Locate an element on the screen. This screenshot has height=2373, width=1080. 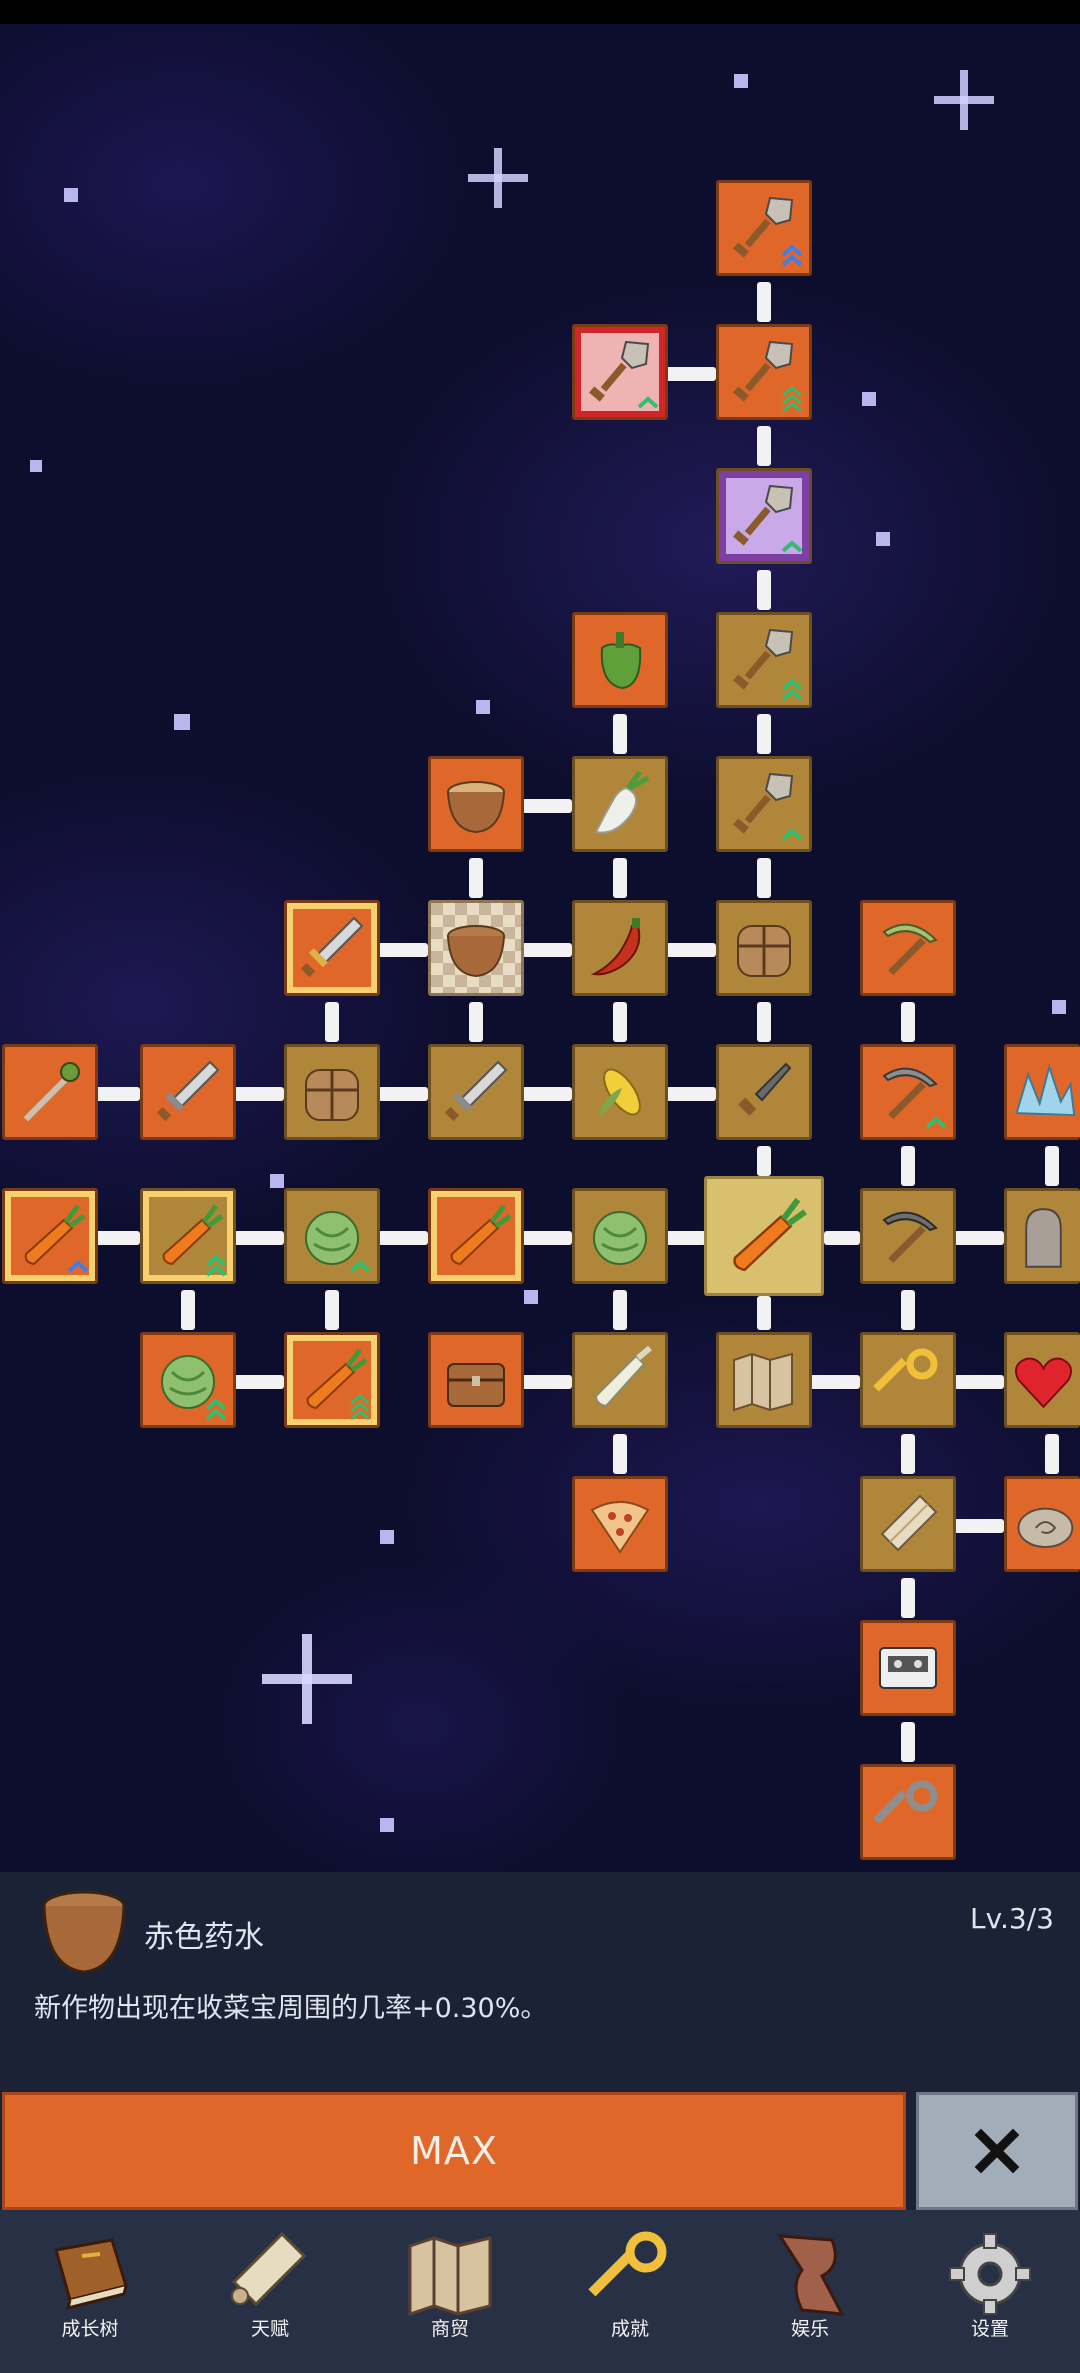
node-shovel-c is located at coordinates (764, 660).